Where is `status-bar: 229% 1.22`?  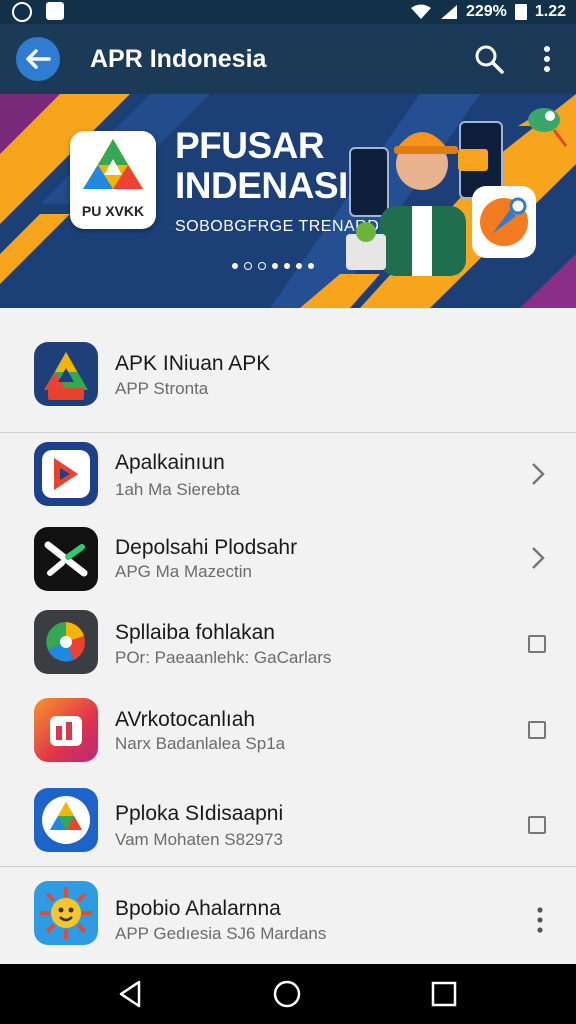 status-bar: 229% 1.22 is located at coordinates (288, 12).